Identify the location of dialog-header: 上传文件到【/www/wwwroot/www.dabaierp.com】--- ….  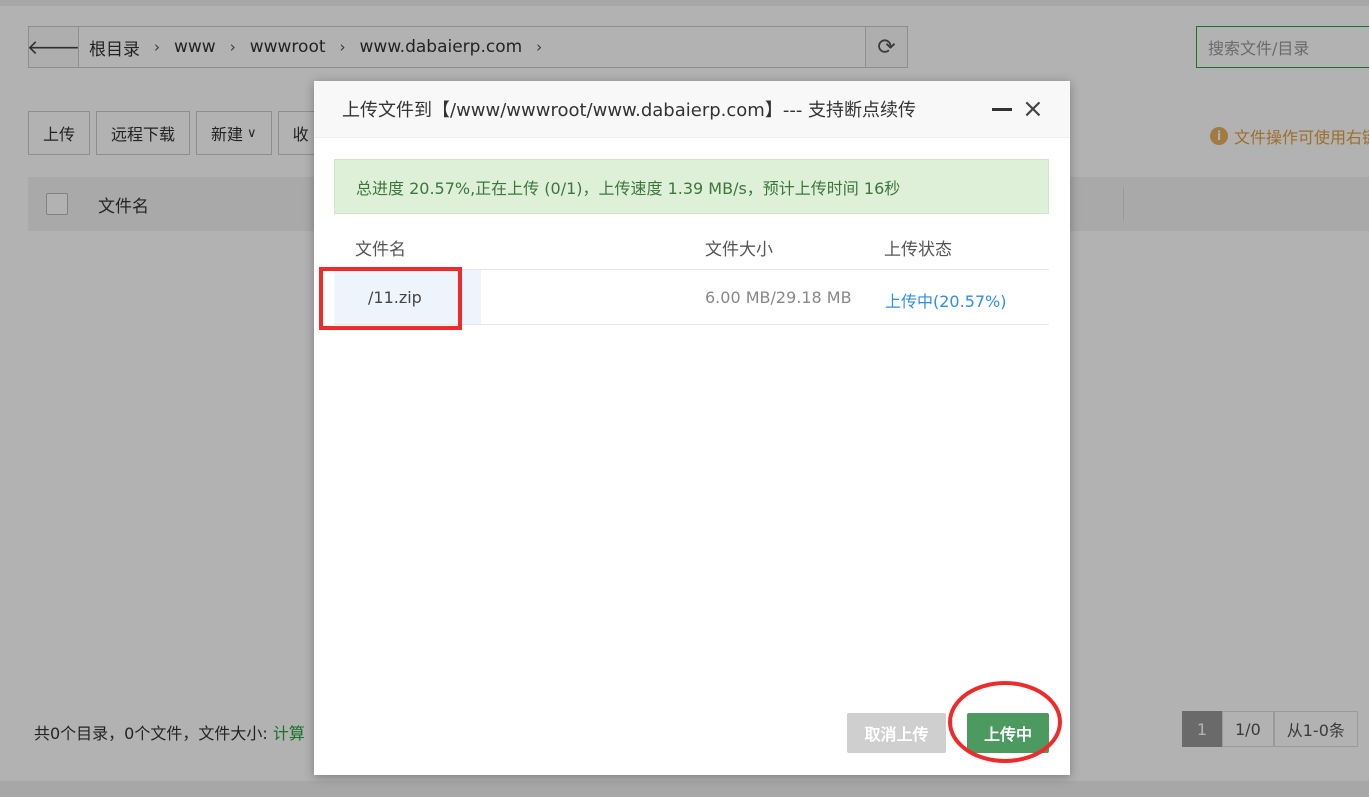
(692, 109).